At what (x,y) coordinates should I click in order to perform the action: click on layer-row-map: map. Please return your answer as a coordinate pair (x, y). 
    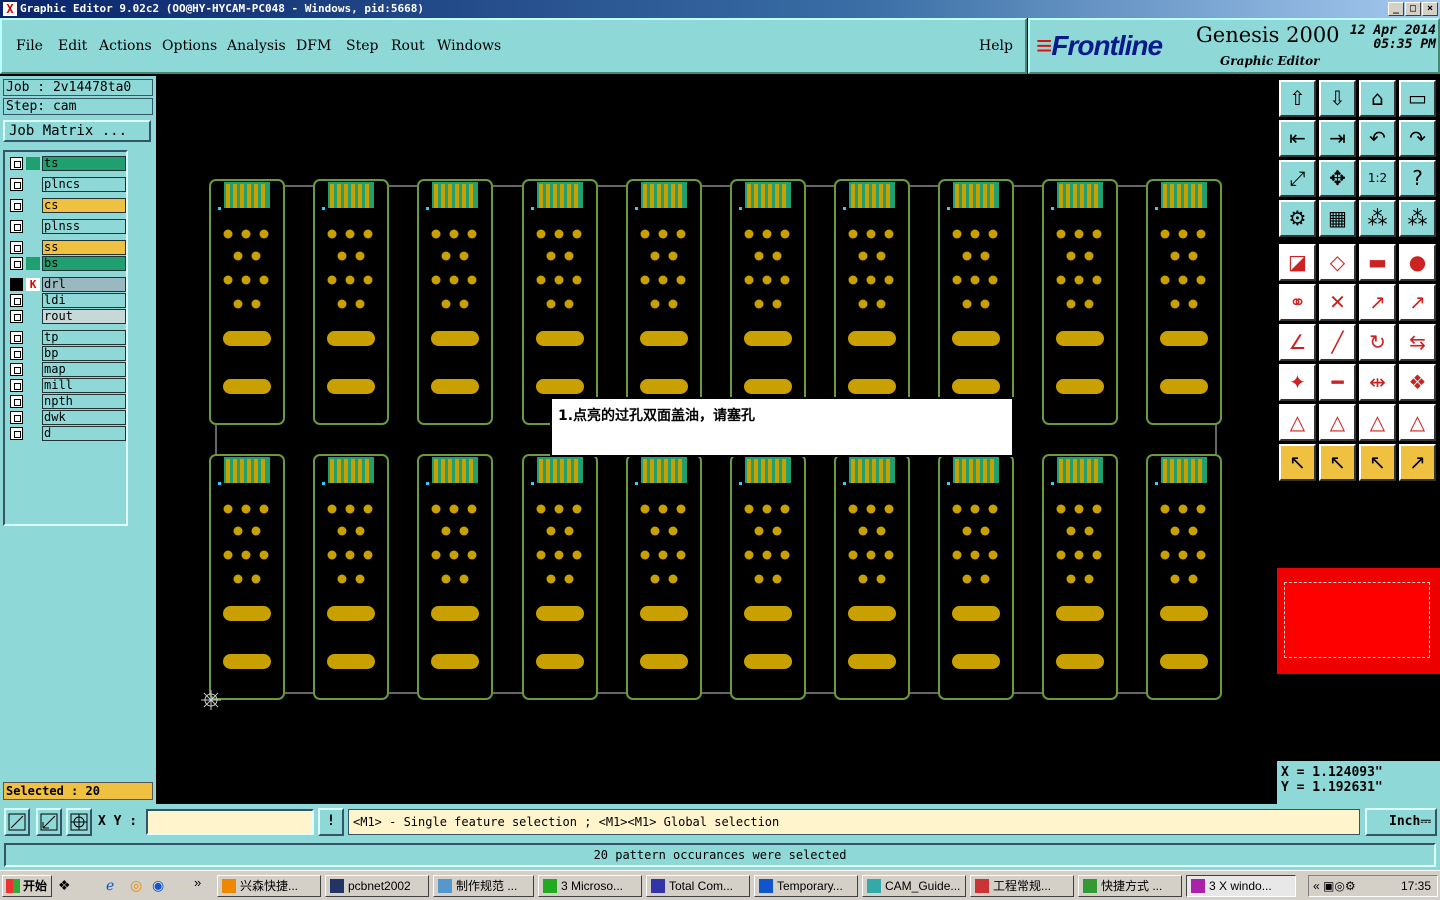
    Looking at the image, I should click on (67, 369).